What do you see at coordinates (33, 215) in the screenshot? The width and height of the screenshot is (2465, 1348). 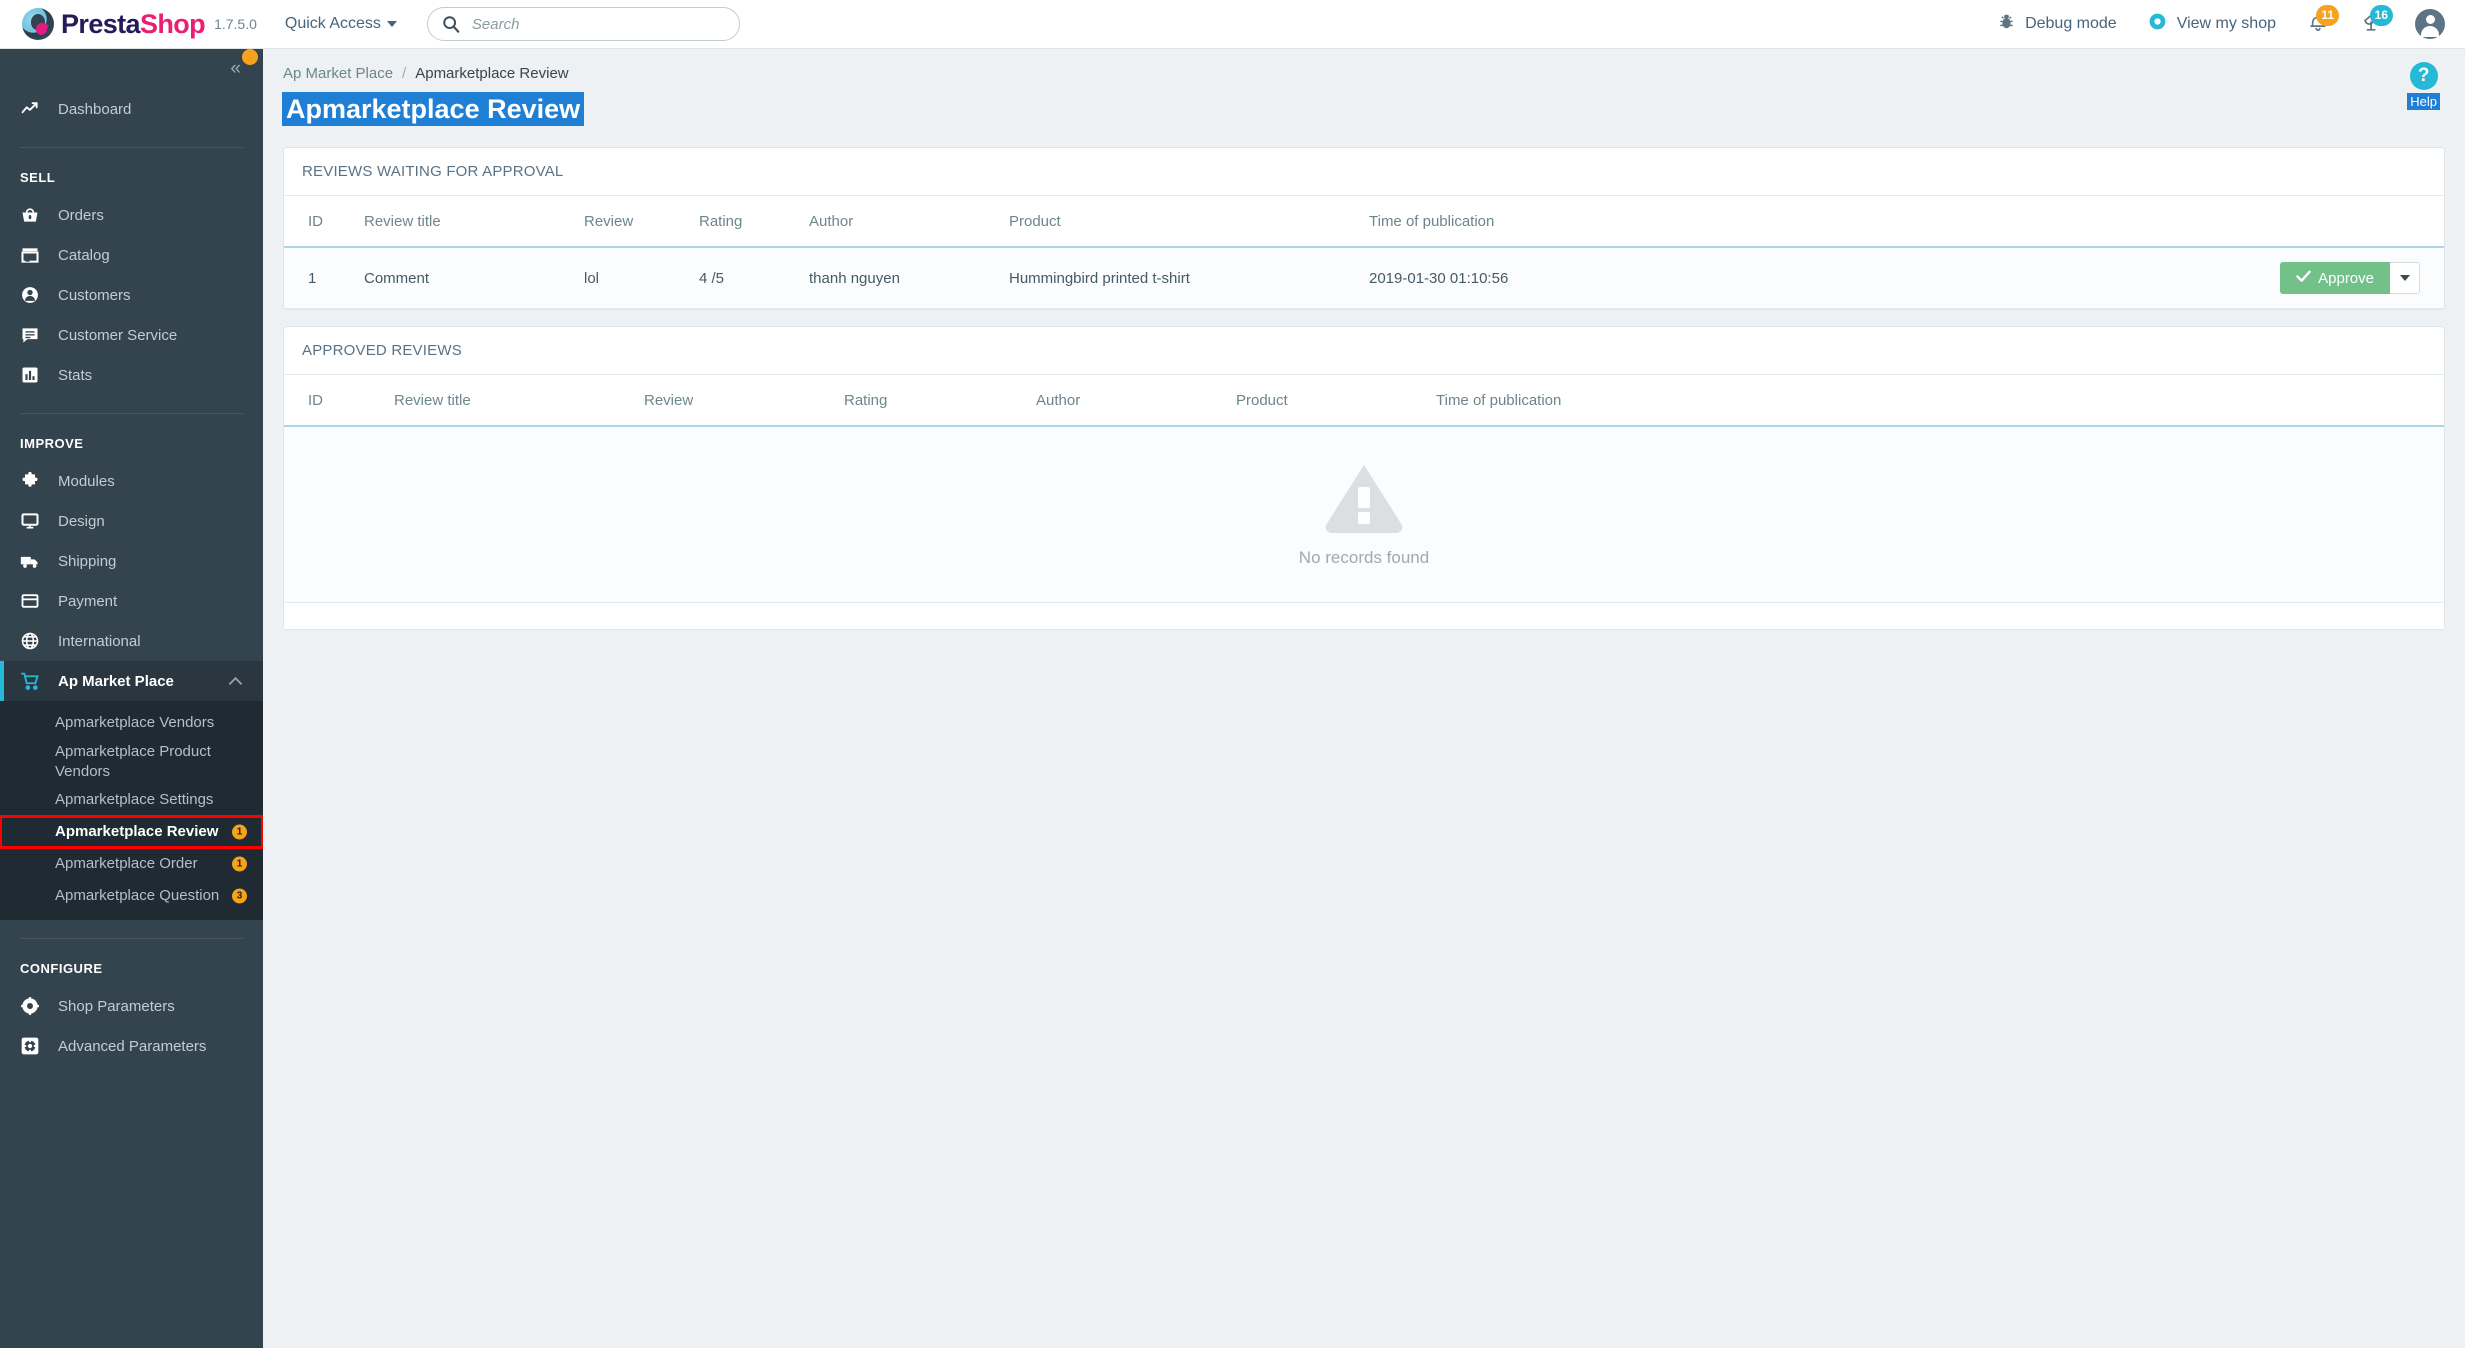 I see `basket-icon` at bounding box center [33, 215].